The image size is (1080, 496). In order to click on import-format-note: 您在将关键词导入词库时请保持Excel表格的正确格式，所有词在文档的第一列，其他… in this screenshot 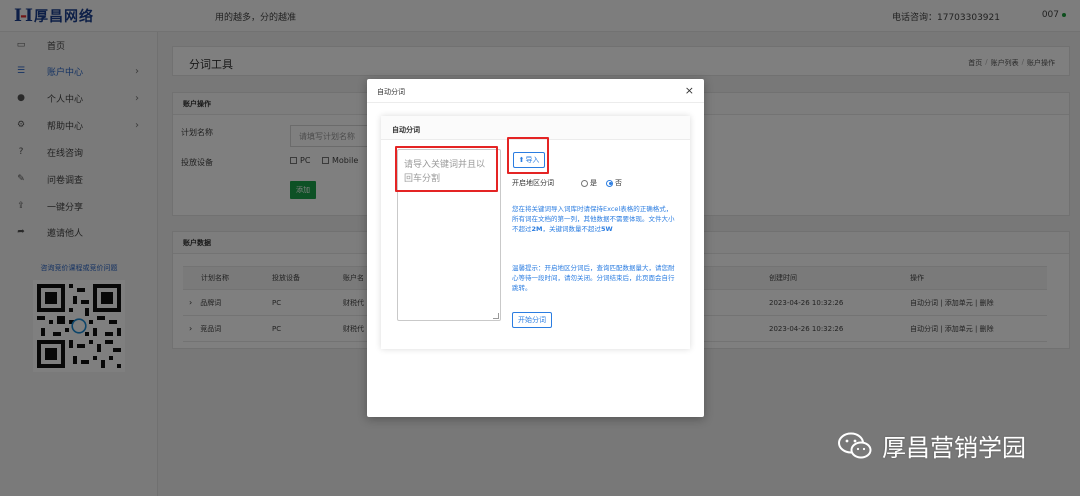, I will do `click(595, 219)`.